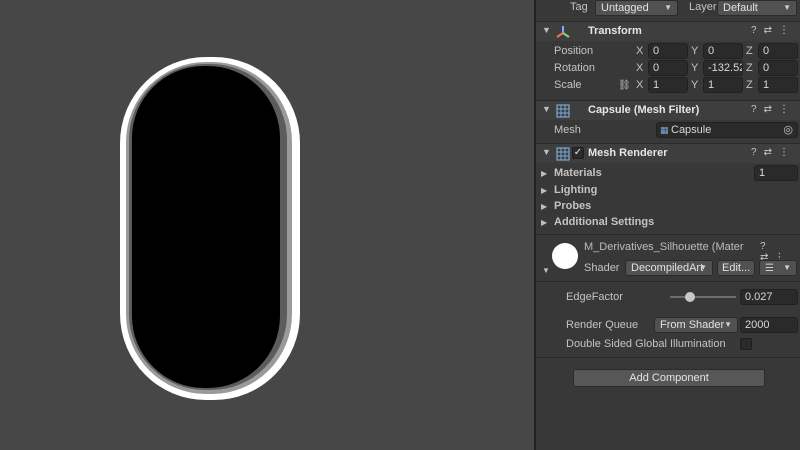 This screenshot has height=450, width=800. I want to click on rotation-z-field: 0, so click(778, 68).